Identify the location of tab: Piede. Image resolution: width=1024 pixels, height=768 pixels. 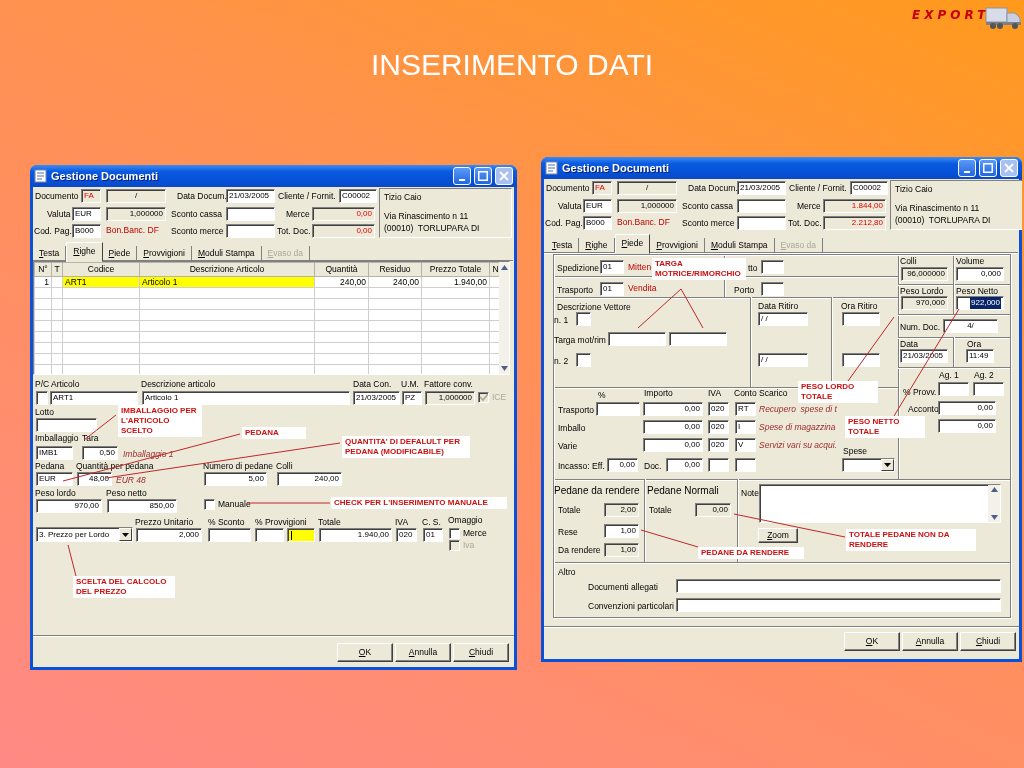
(632, 244).